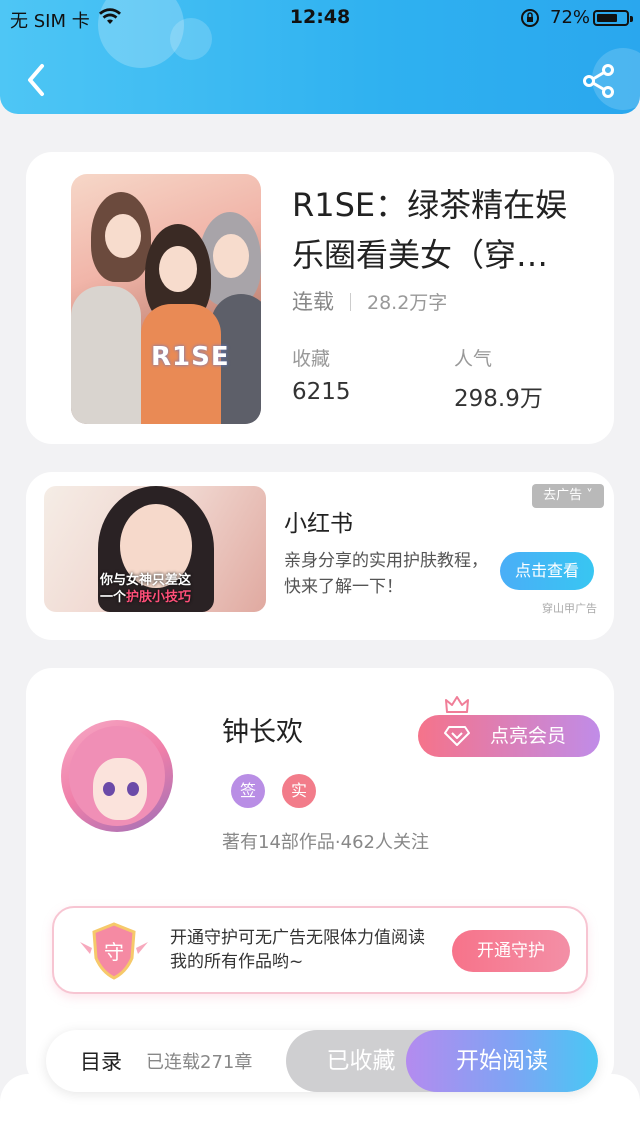 This screenshot has height=1138, width=640. I want to click on meta-divider, so click(350, 302).